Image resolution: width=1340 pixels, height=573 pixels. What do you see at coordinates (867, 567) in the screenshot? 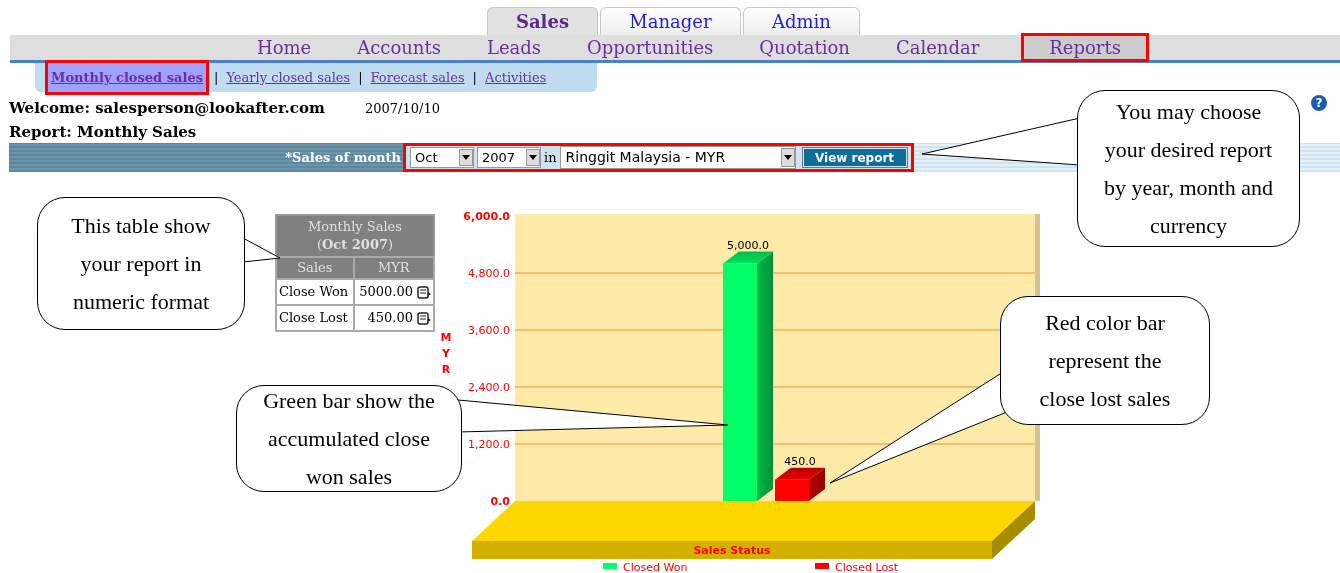
I see `legend-label: Closed Lost` at bounding box center [867, 567].